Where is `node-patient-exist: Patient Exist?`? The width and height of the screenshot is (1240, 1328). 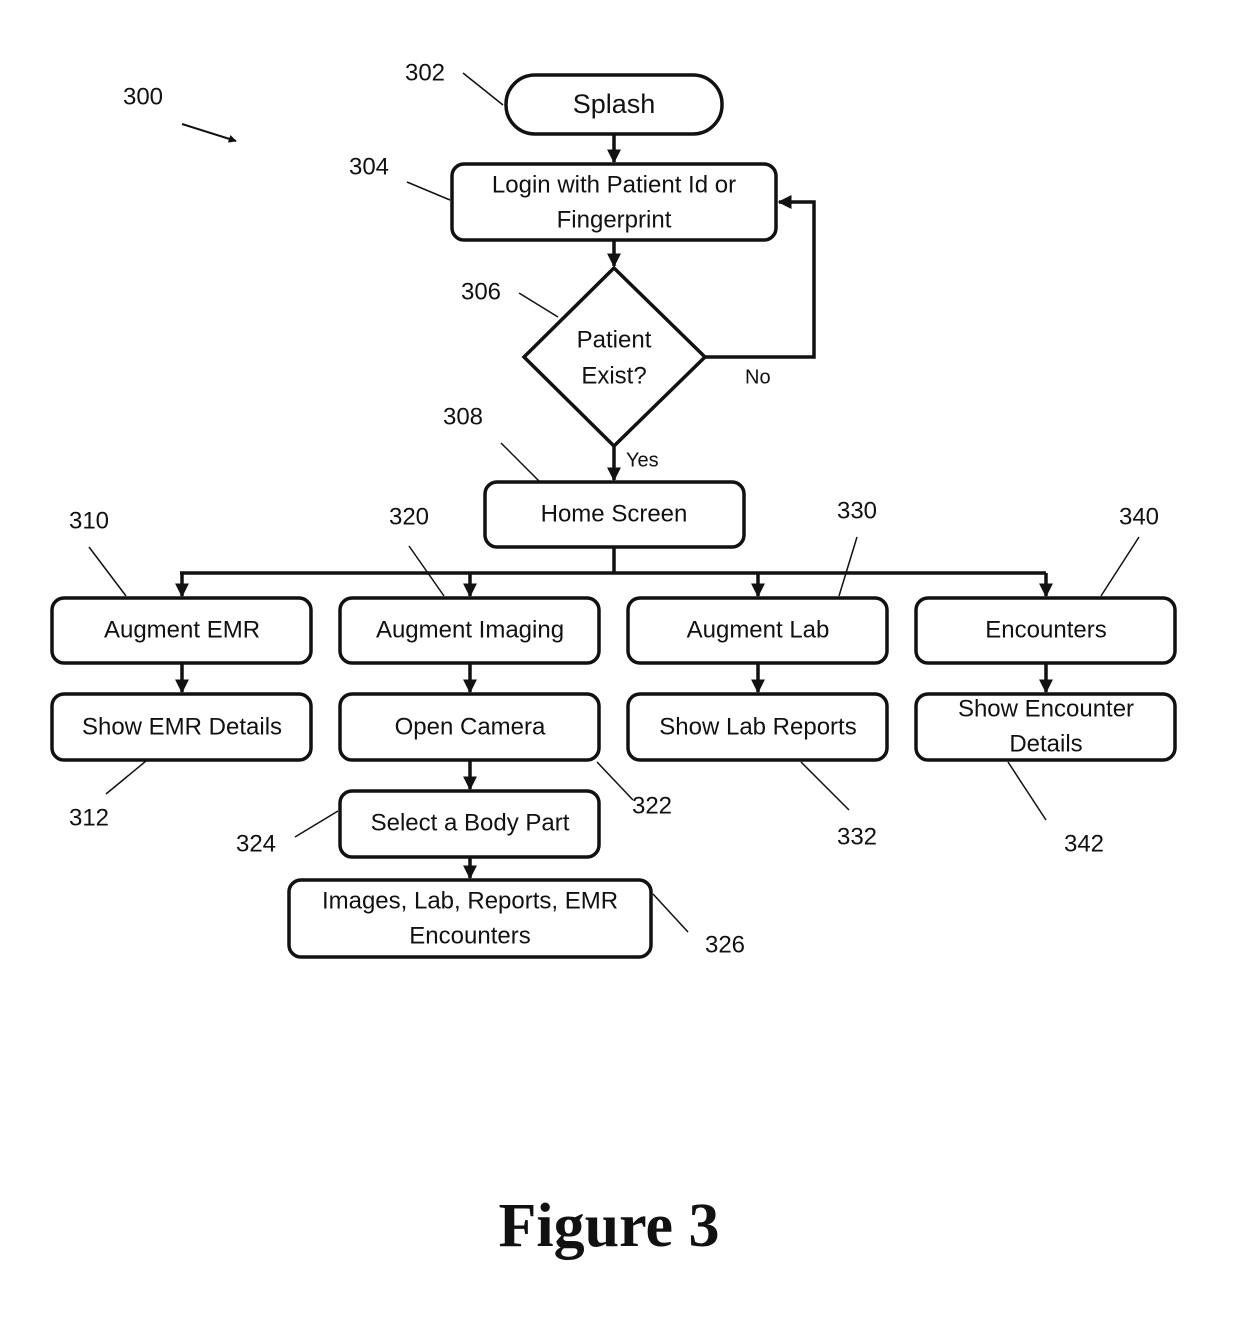
node-patient-exist: Patient Exist? is located at coordinates (614, 357).